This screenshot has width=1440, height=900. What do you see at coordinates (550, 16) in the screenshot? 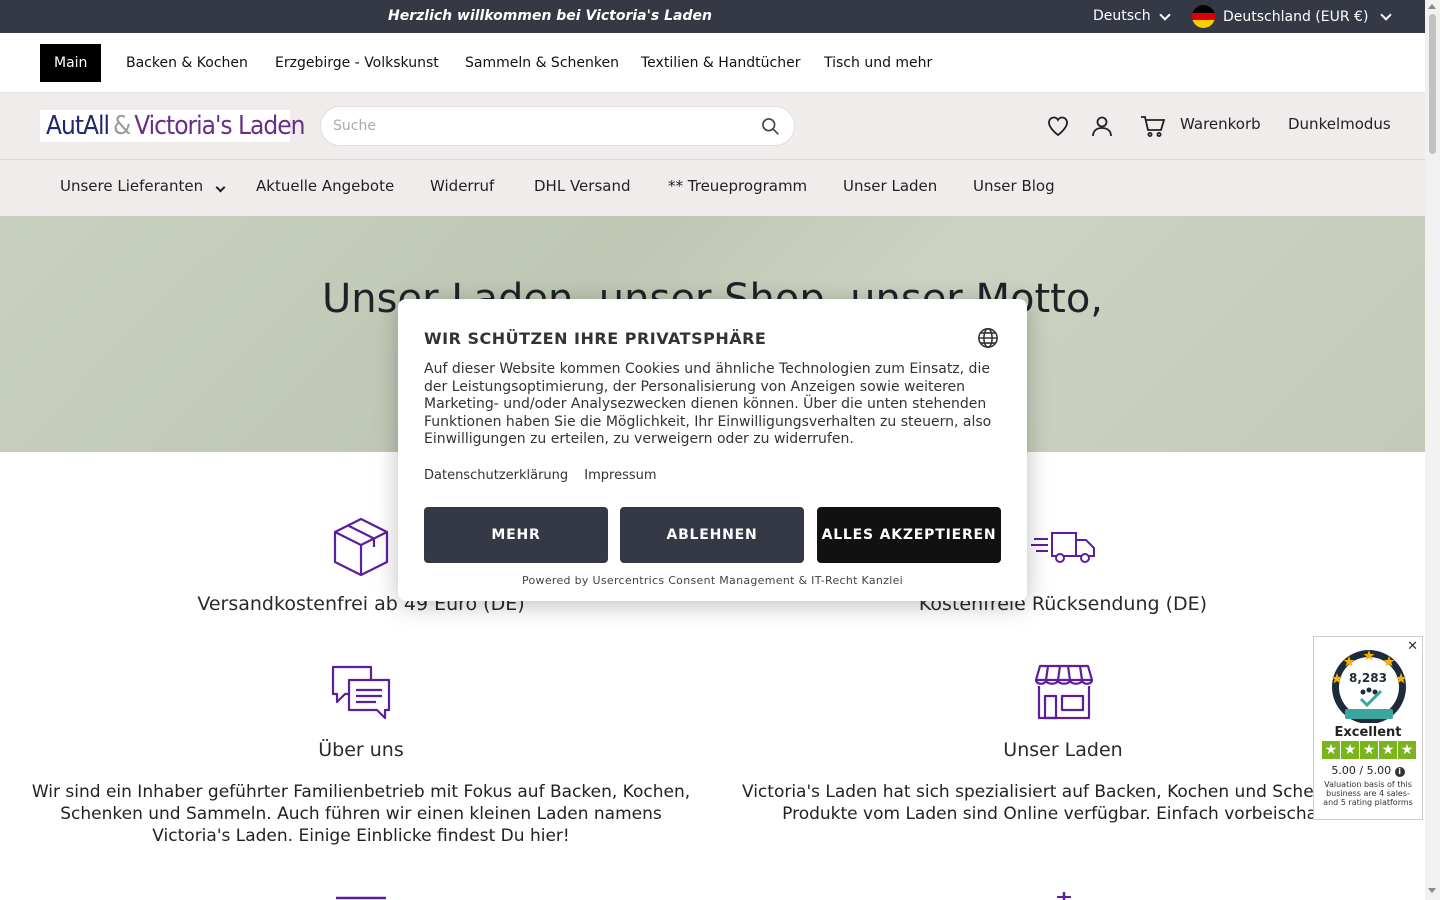
I see `welcome-text: Herzlich willkommen bei Victoria's Laden` at bounding box center [550, 16].